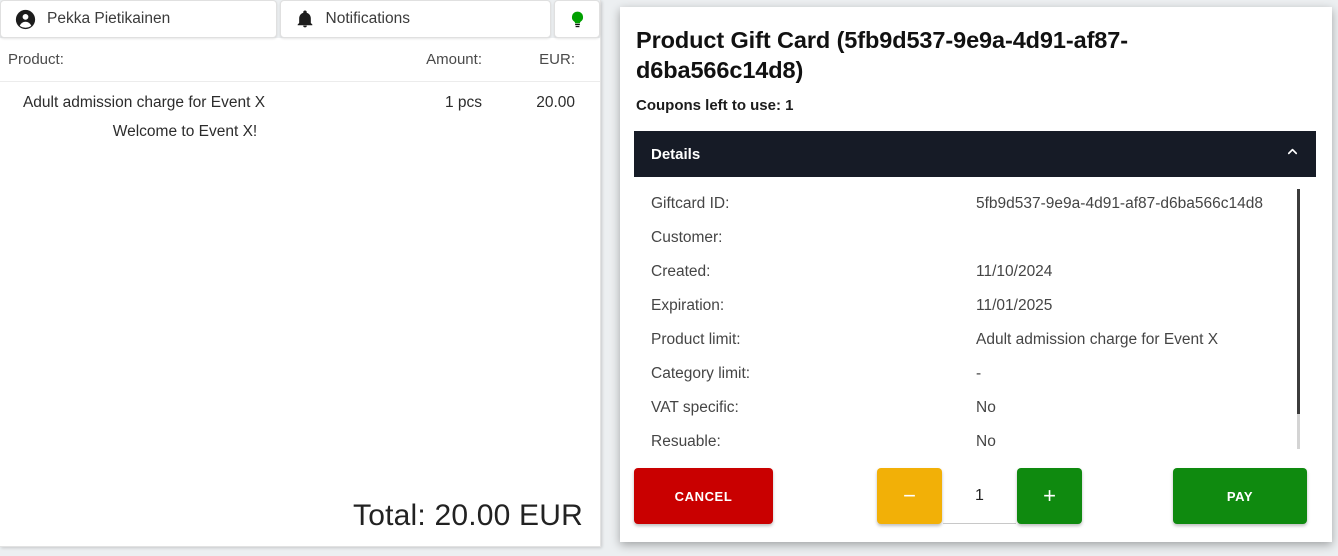 This screenshot has height=556, width=1338. I want to click on detail-key: Category limit:, so click(701, 374).